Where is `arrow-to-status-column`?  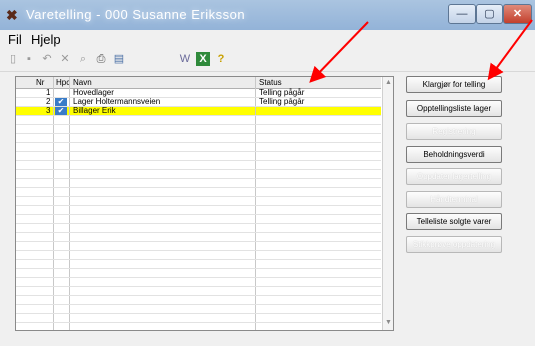
arrow-to-status-column is located at coordinates (339, 52).